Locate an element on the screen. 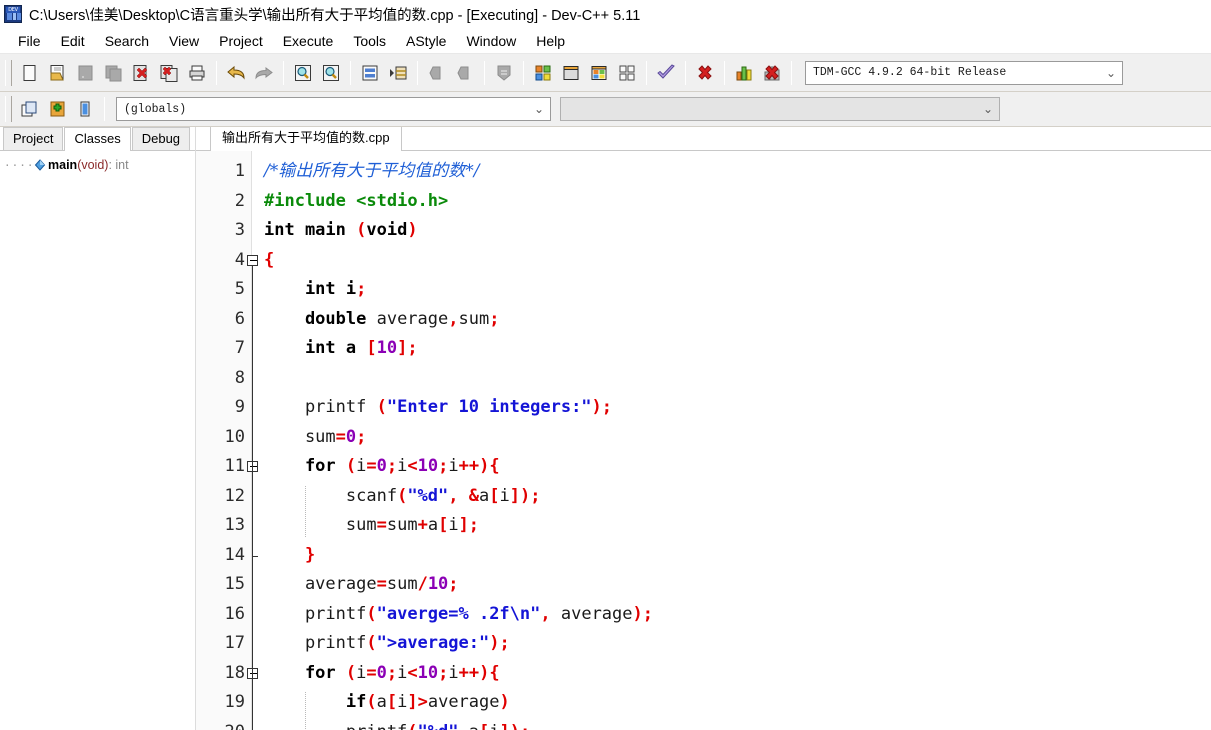  close-all-icon is located at coordinates (169, 73).